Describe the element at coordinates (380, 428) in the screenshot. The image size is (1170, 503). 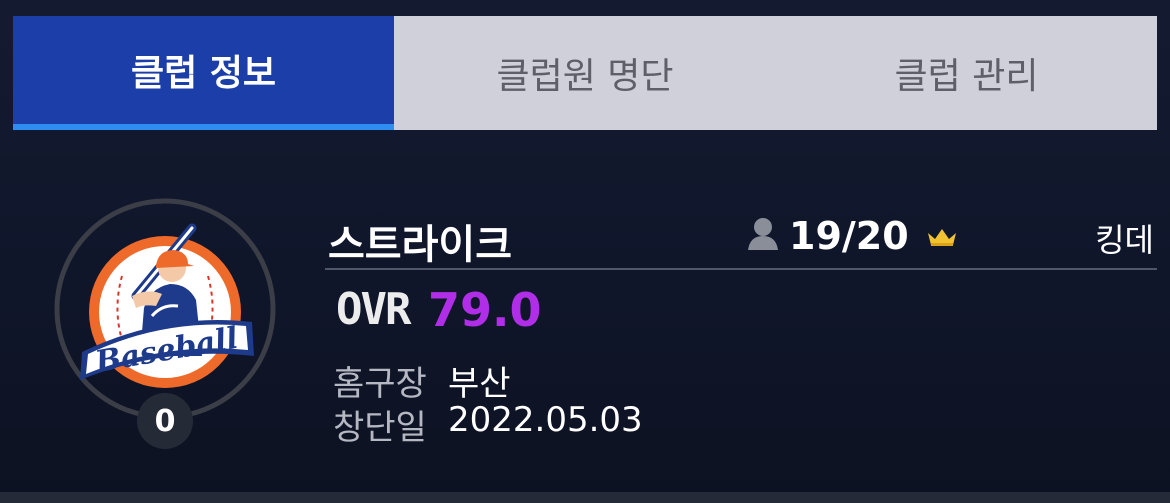
I see `founded-date-label: 창단일` at that location.